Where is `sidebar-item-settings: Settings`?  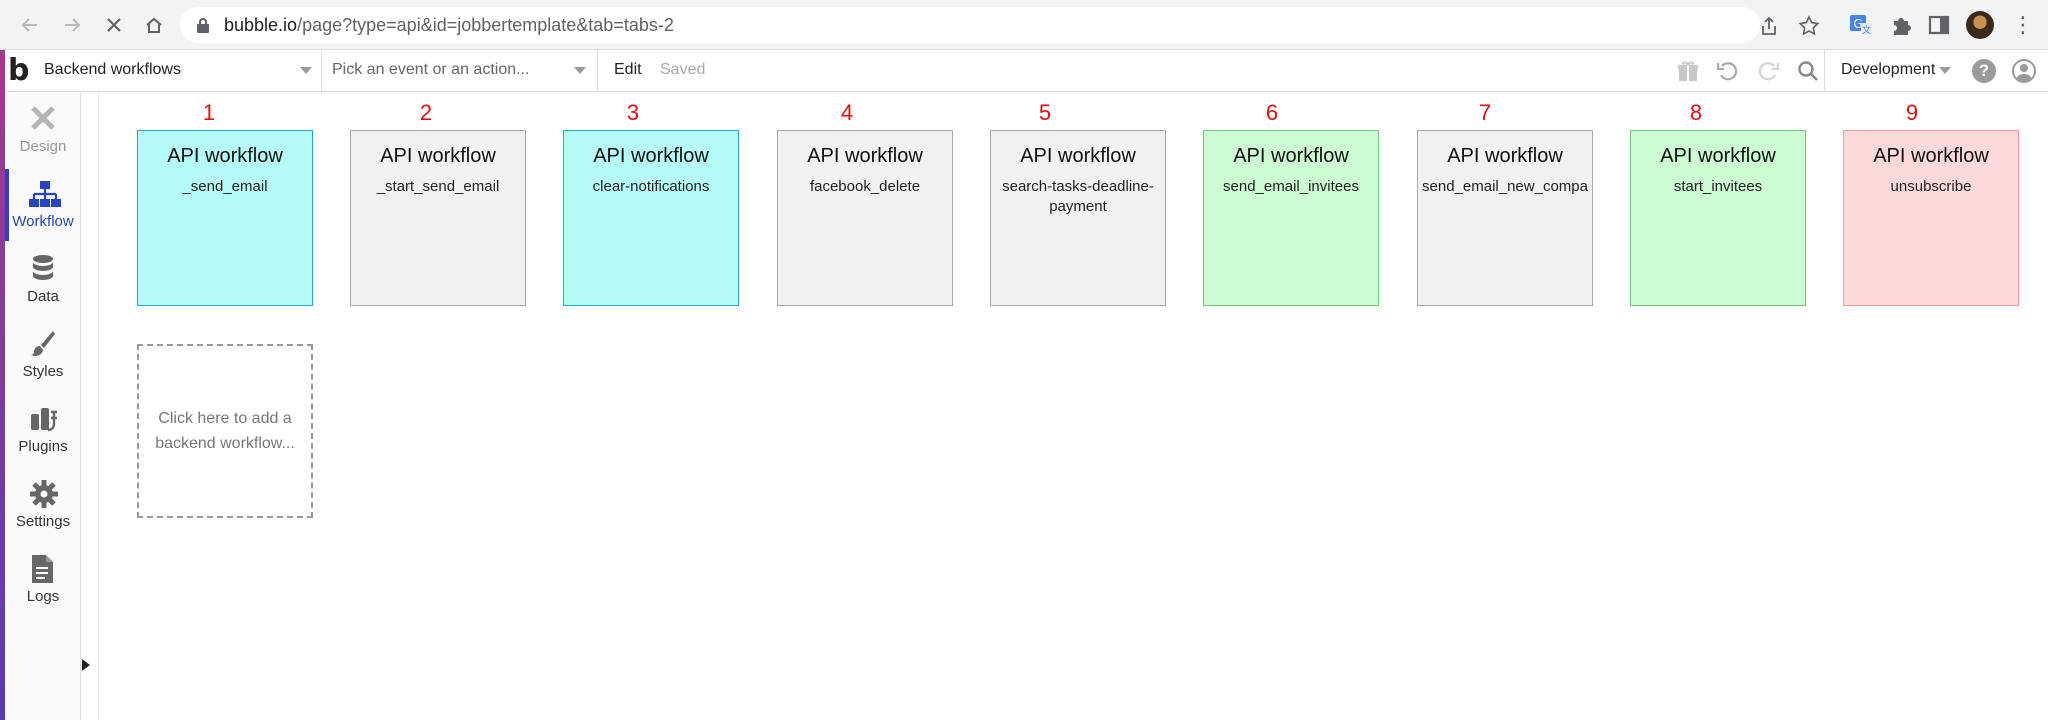
sidebar-item-settings: Settings is located at coordinates (43, 504).